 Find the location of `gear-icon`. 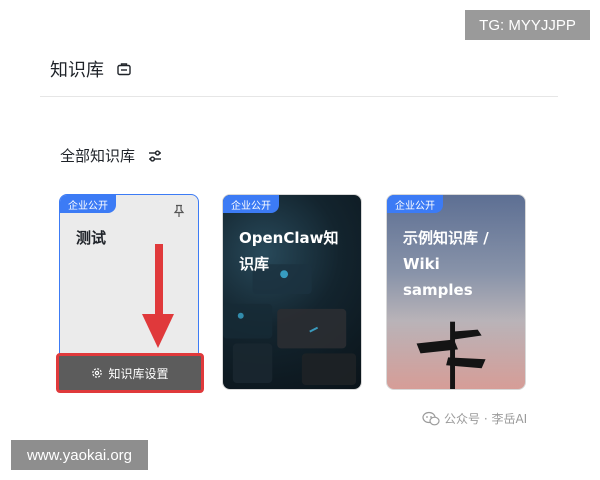

gear-icon is located at coordinates (97, 373).